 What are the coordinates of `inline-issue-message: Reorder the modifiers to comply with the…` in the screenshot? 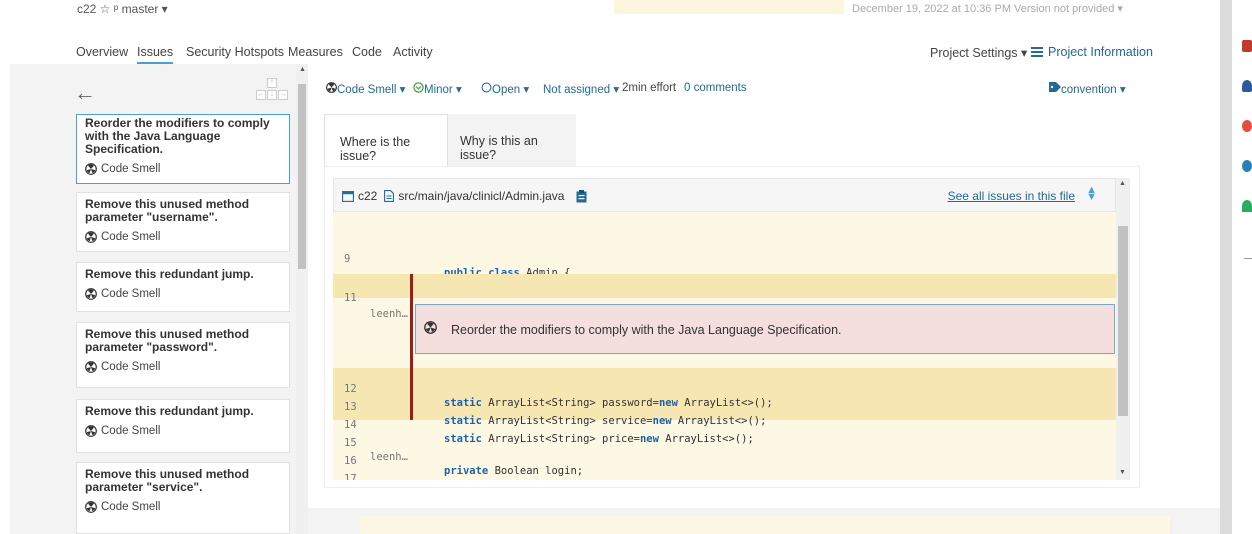 It's located at (646, 330).